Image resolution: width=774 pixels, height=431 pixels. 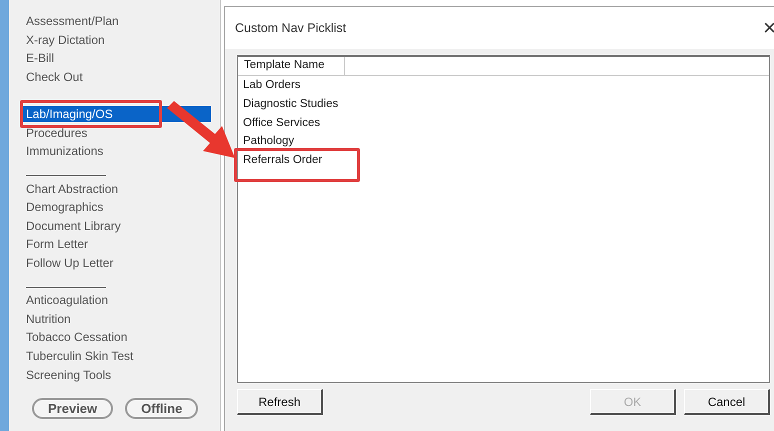 What do you see at coordinates (290, 104) in the screenshot?
I see `list-item: Diagnostic Studies` at bounding box center [290, 104].